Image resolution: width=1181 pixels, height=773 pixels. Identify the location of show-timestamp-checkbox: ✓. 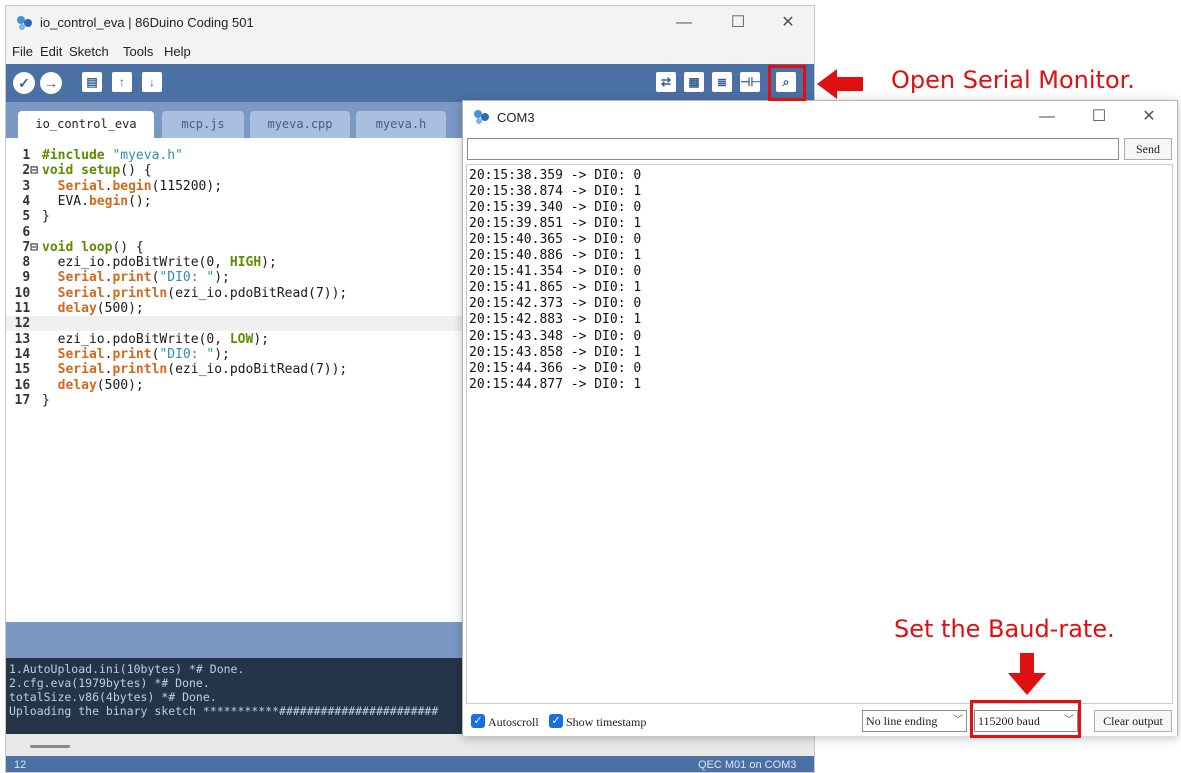
(556, 721).